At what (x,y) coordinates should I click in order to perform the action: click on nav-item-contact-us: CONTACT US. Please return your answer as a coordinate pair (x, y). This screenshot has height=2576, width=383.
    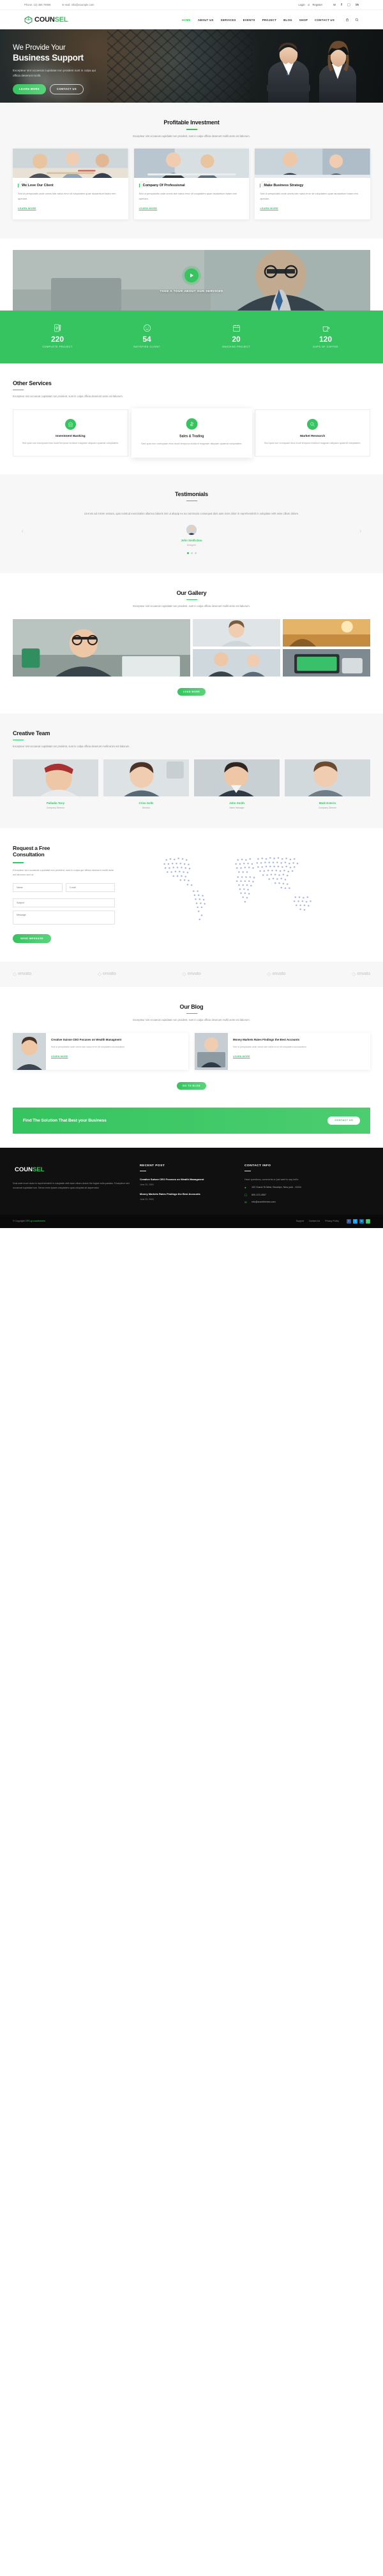
    Looking at the image, I should click on (324, 20).